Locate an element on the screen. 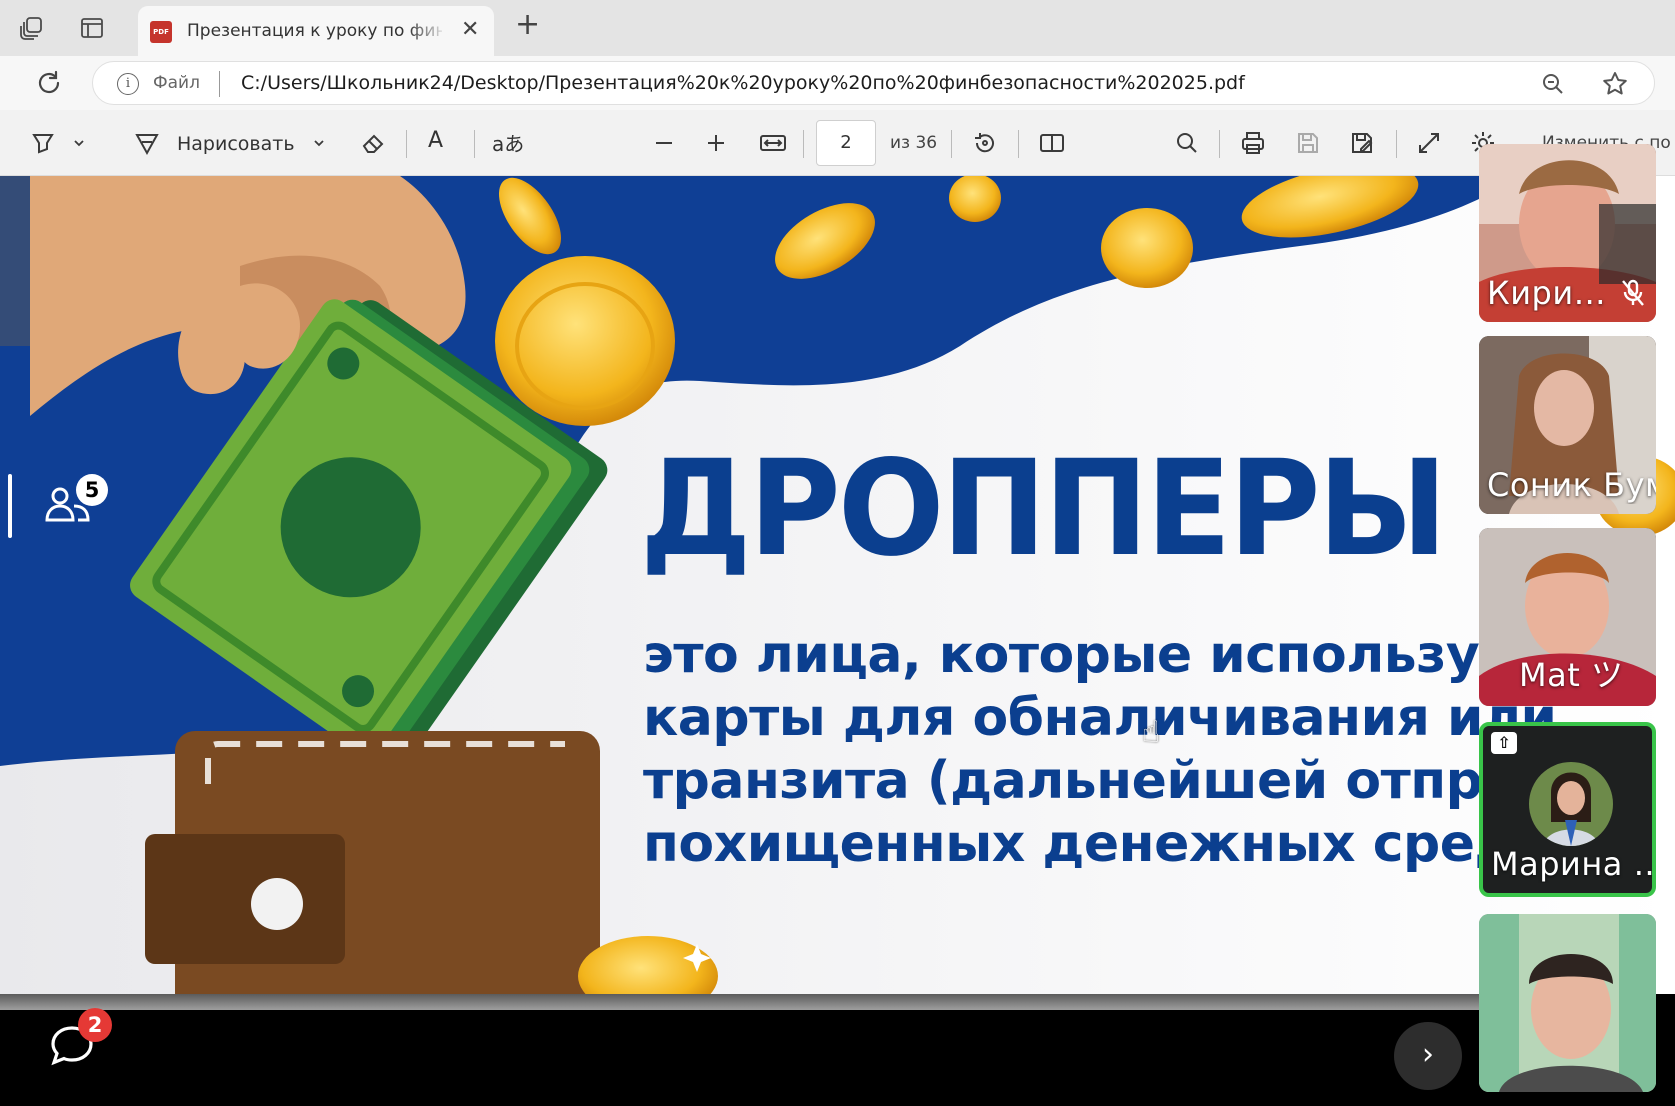 This screenshot has height=1106, width=1675. zoom-in-icon is located at coordinates (716, 143).